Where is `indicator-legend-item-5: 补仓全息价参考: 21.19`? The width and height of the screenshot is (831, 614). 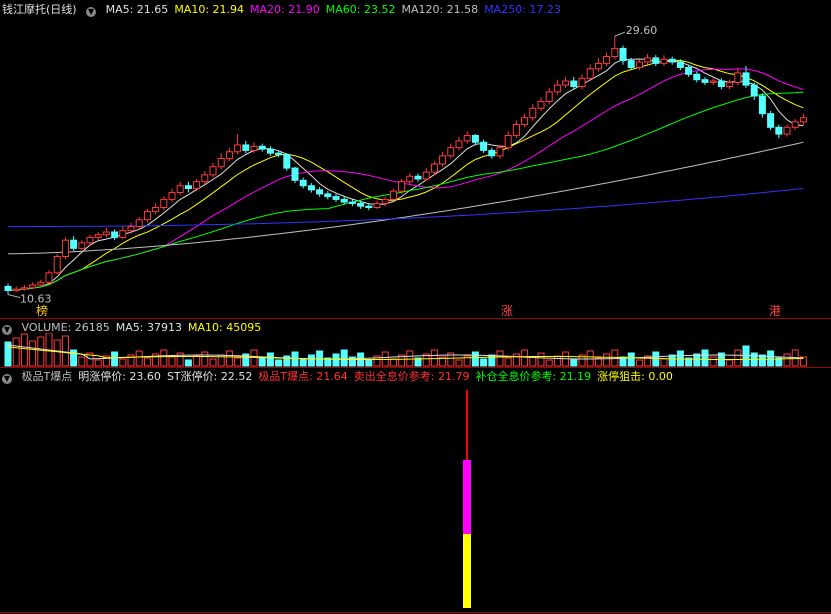
indicator-legend-item-5: 补仓全息价参考: 21.19 is located at coordinates (533, 376).